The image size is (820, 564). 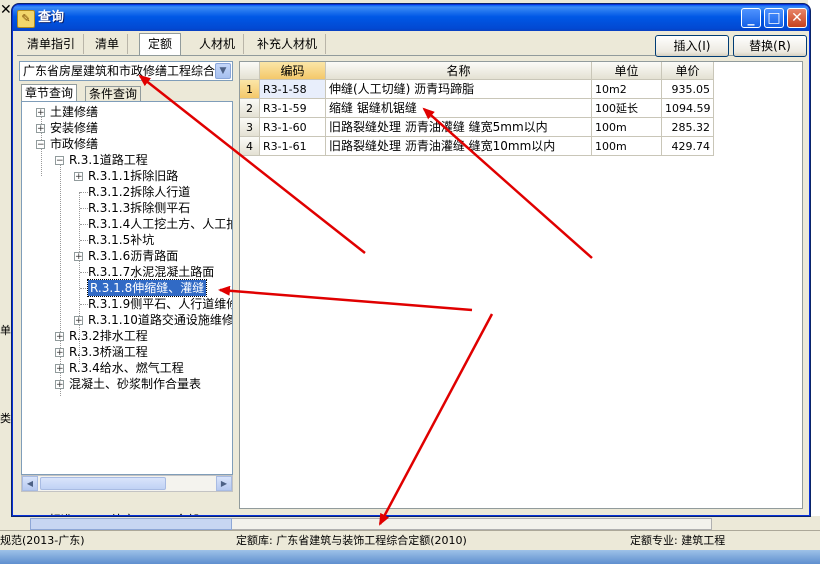 I want to click on tree-node: R.3.1.7水泥混凝土路面, so click(x=151, y=272).